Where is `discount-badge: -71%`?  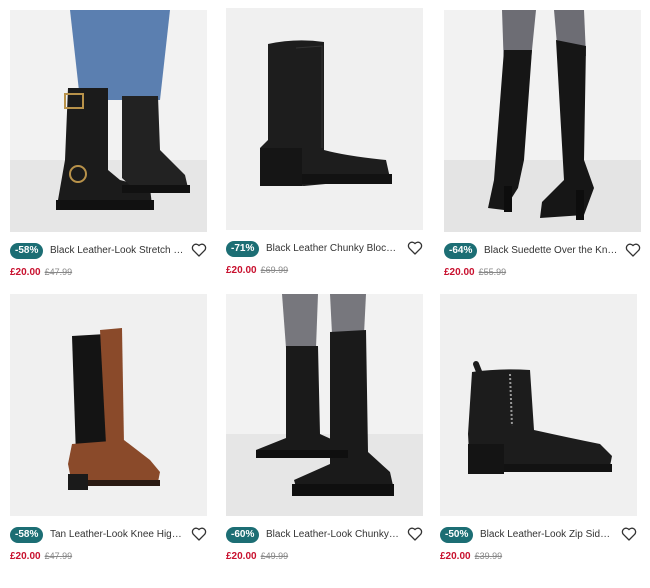 discount-badge: -71% is located at coordinates (243, 249).